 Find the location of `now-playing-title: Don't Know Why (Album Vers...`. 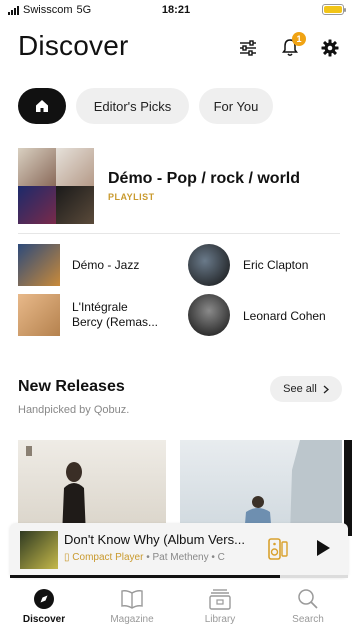

now-playing-title: Don't Know Why (Album Vers... is located at coordinates (154, 539).